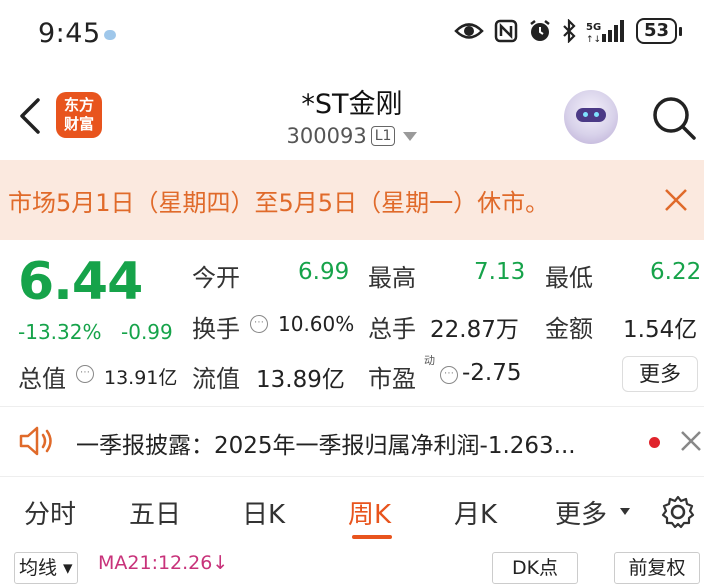 This screenshot has height=584, width=704. I want to click on ma-select: 均线 ▾, so click(46, 568).